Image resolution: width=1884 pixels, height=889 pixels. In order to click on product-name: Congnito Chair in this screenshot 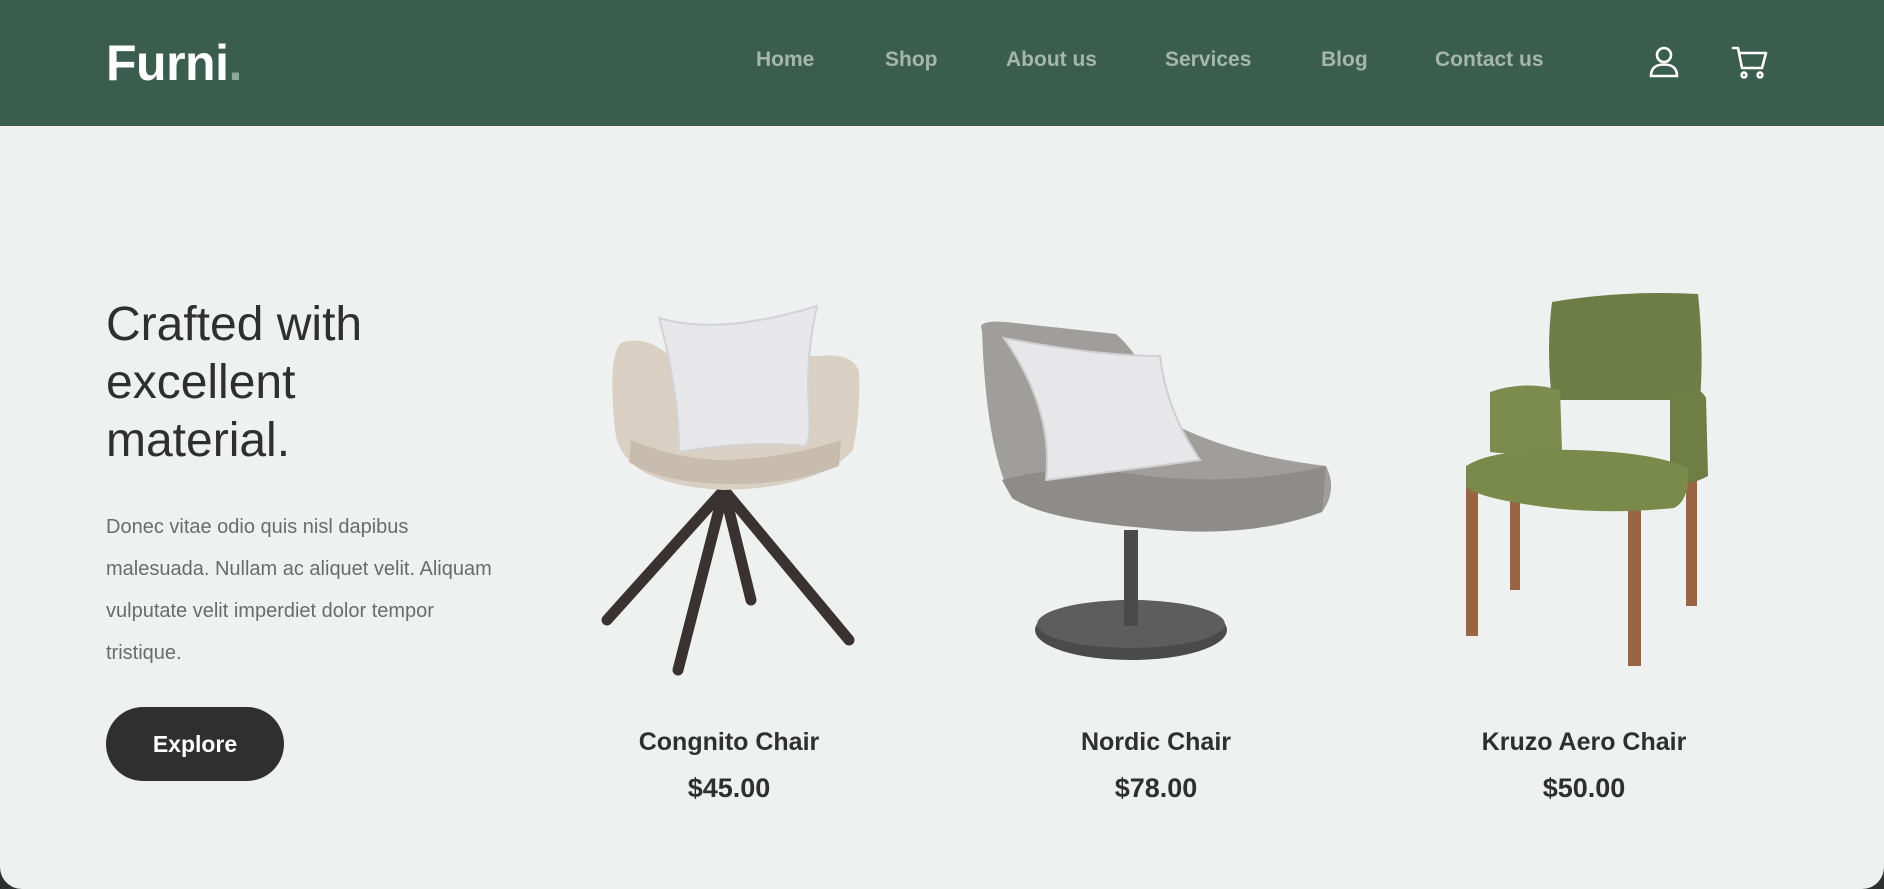, I will do `click(729, 742)`.